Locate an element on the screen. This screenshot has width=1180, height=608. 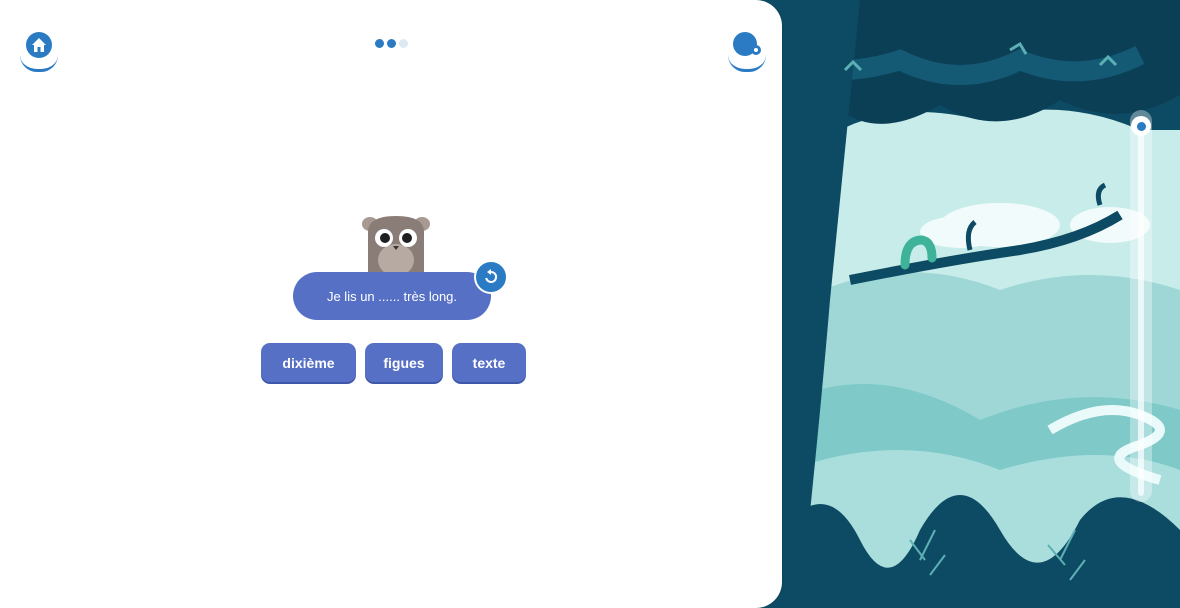
replay-icon is located at coordinates (491, 276).